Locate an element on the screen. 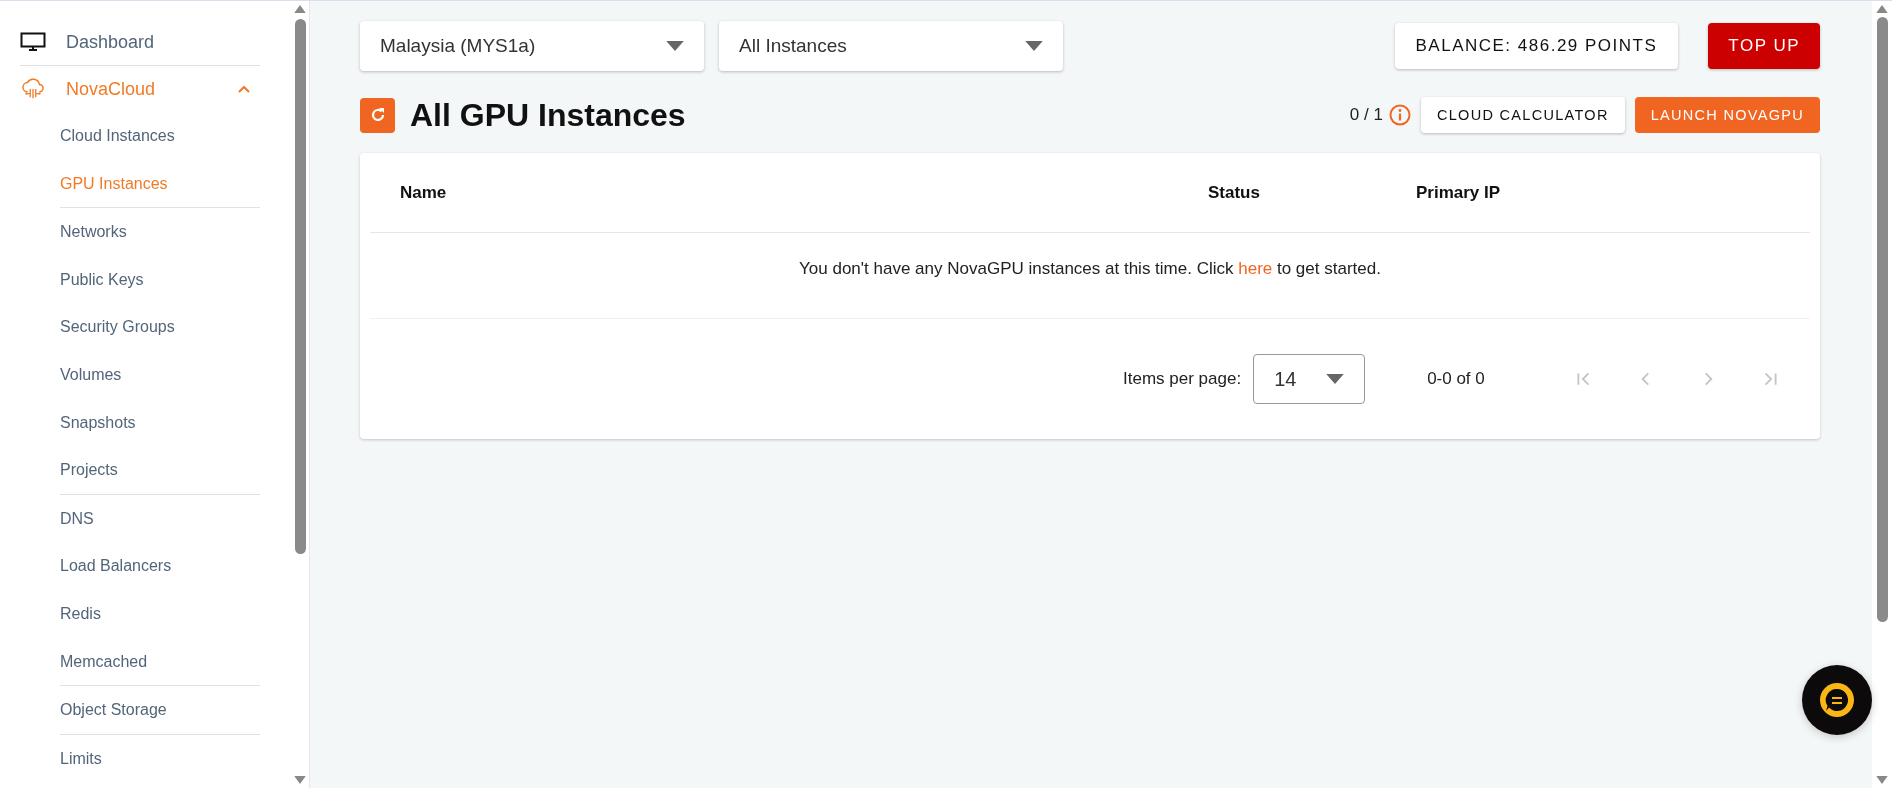  sidebar-subitem: Redis is located at coordinates (160, 613).